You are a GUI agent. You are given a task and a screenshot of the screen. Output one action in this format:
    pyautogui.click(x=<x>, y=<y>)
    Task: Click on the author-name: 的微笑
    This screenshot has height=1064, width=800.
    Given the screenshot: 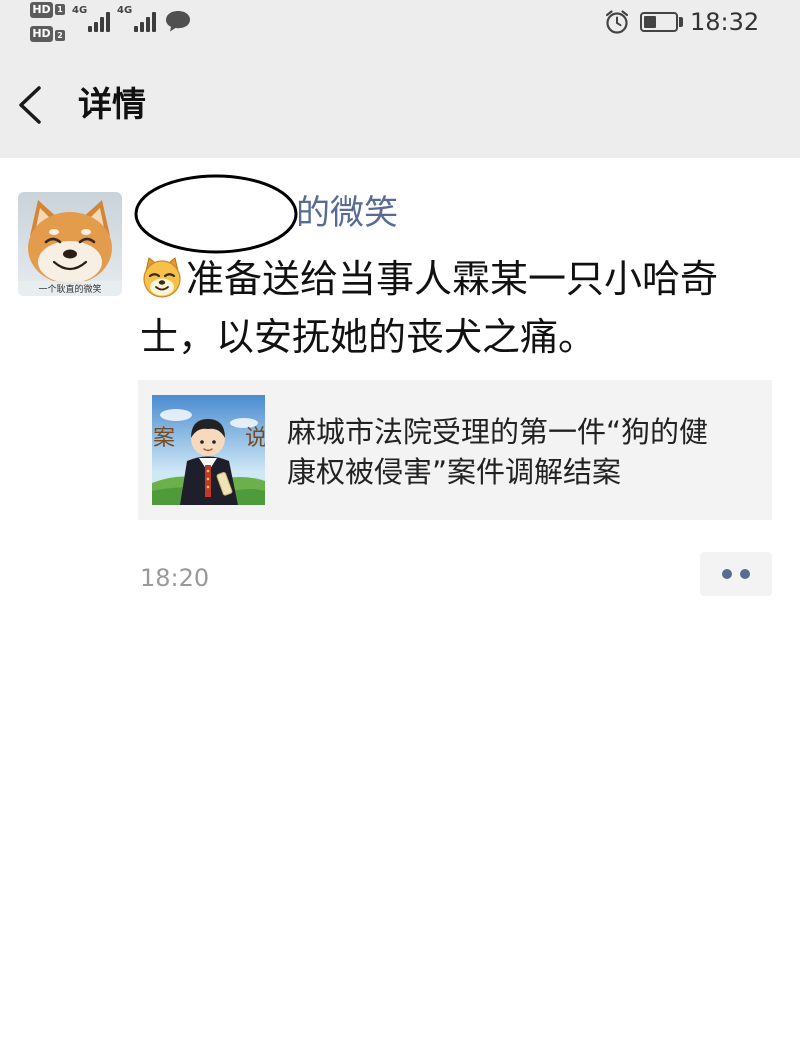 What is the action you would take?
    pyautogui.click(x=347, y=213)
    